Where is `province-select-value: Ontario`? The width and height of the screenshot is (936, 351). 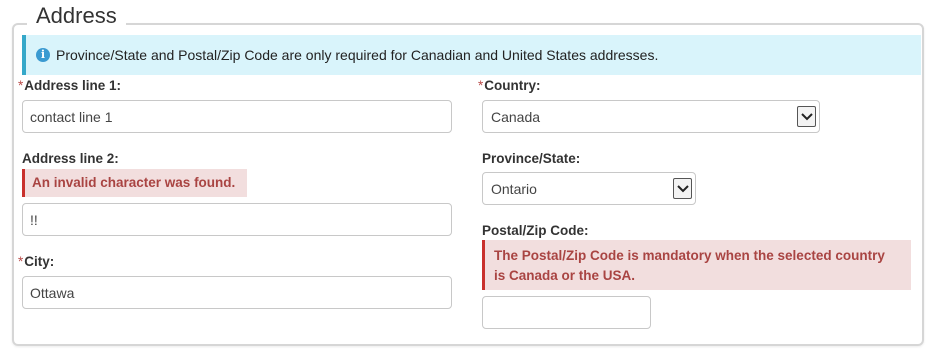 province-select-value: Ontario is located at coordinates (514, 188).